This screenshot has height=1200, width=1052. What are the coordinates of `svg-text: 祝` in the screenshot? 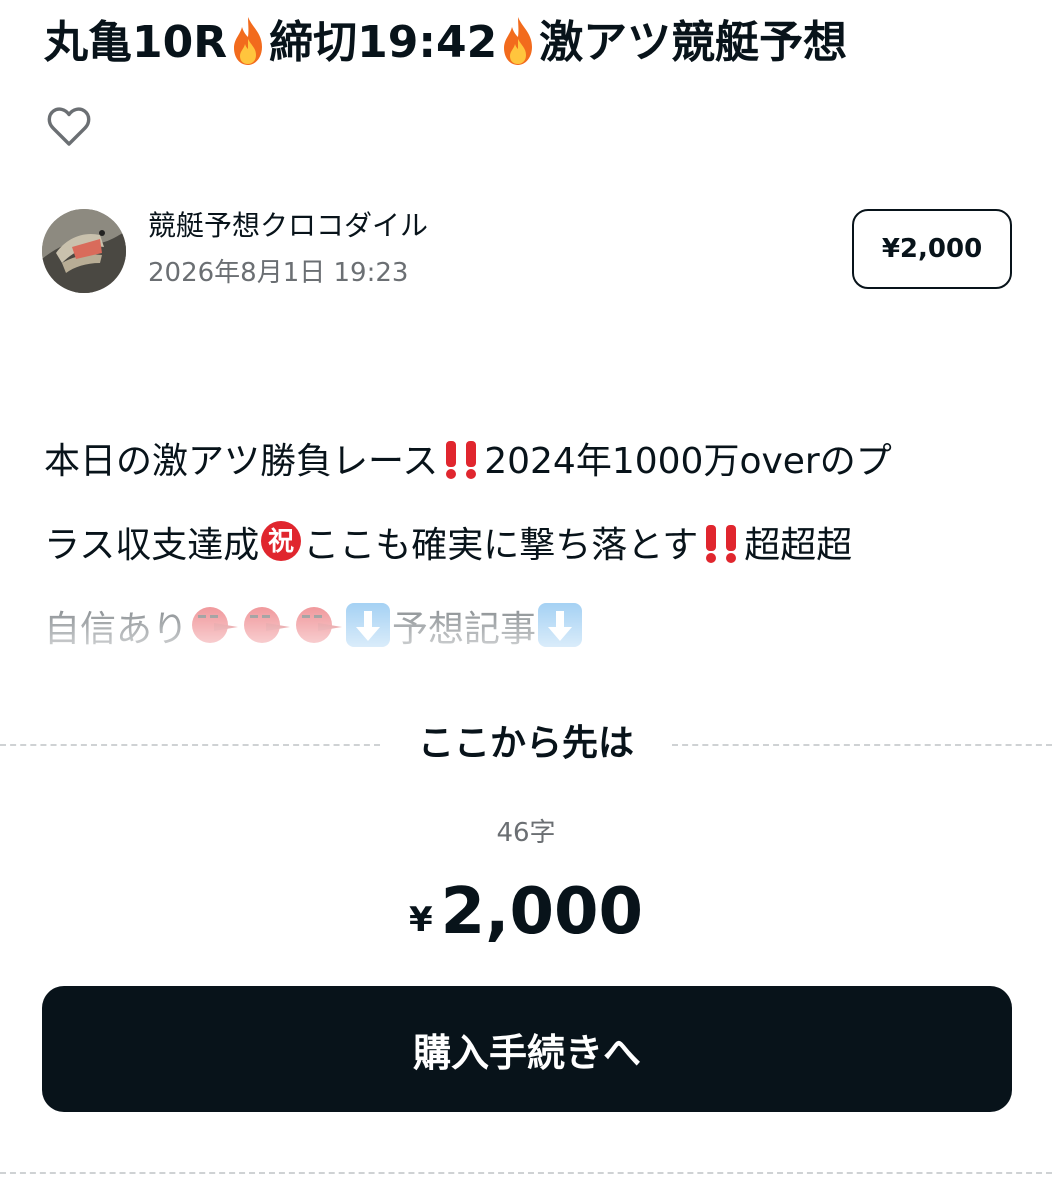 It's located at (281, 542).